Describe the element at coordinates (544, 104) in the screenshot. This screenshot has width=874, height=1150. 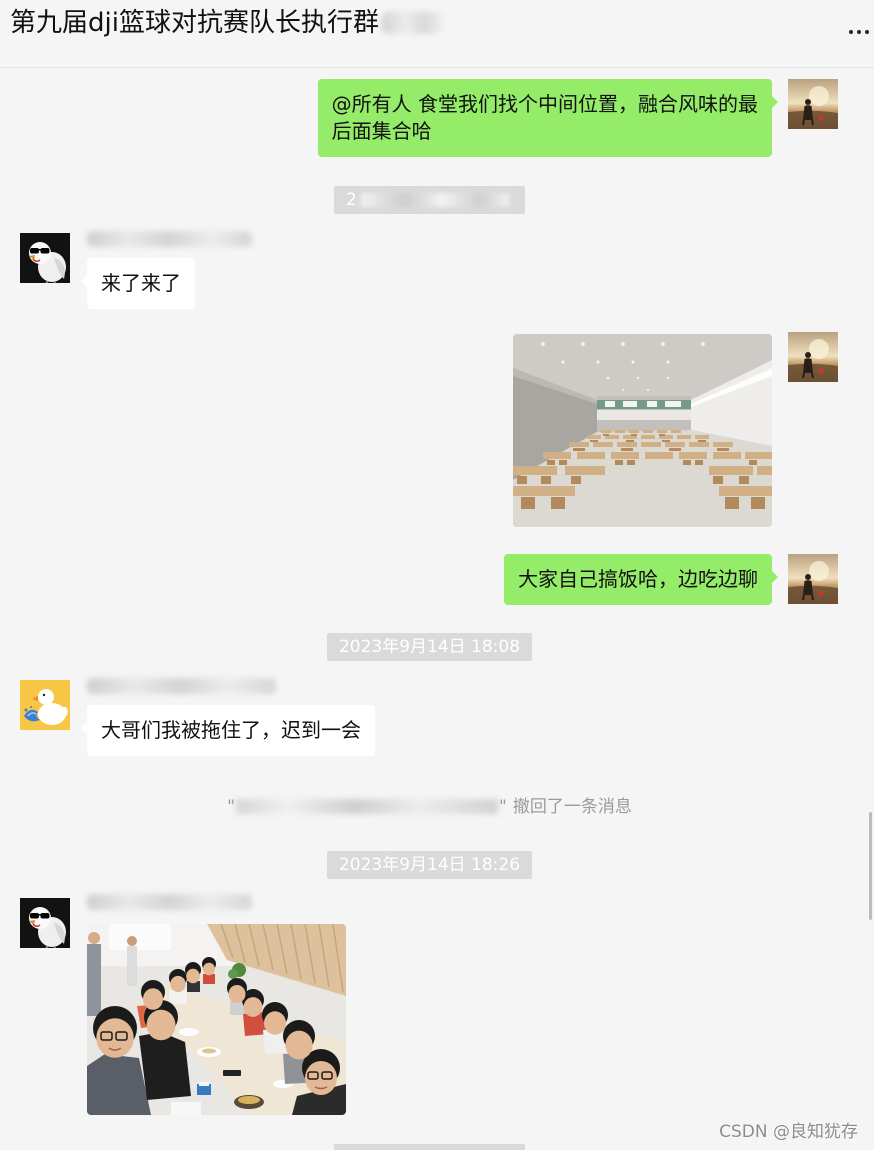
I see `message-text-line: @所有人 食堂我们找个中间位置，融合风味的最` at that location.